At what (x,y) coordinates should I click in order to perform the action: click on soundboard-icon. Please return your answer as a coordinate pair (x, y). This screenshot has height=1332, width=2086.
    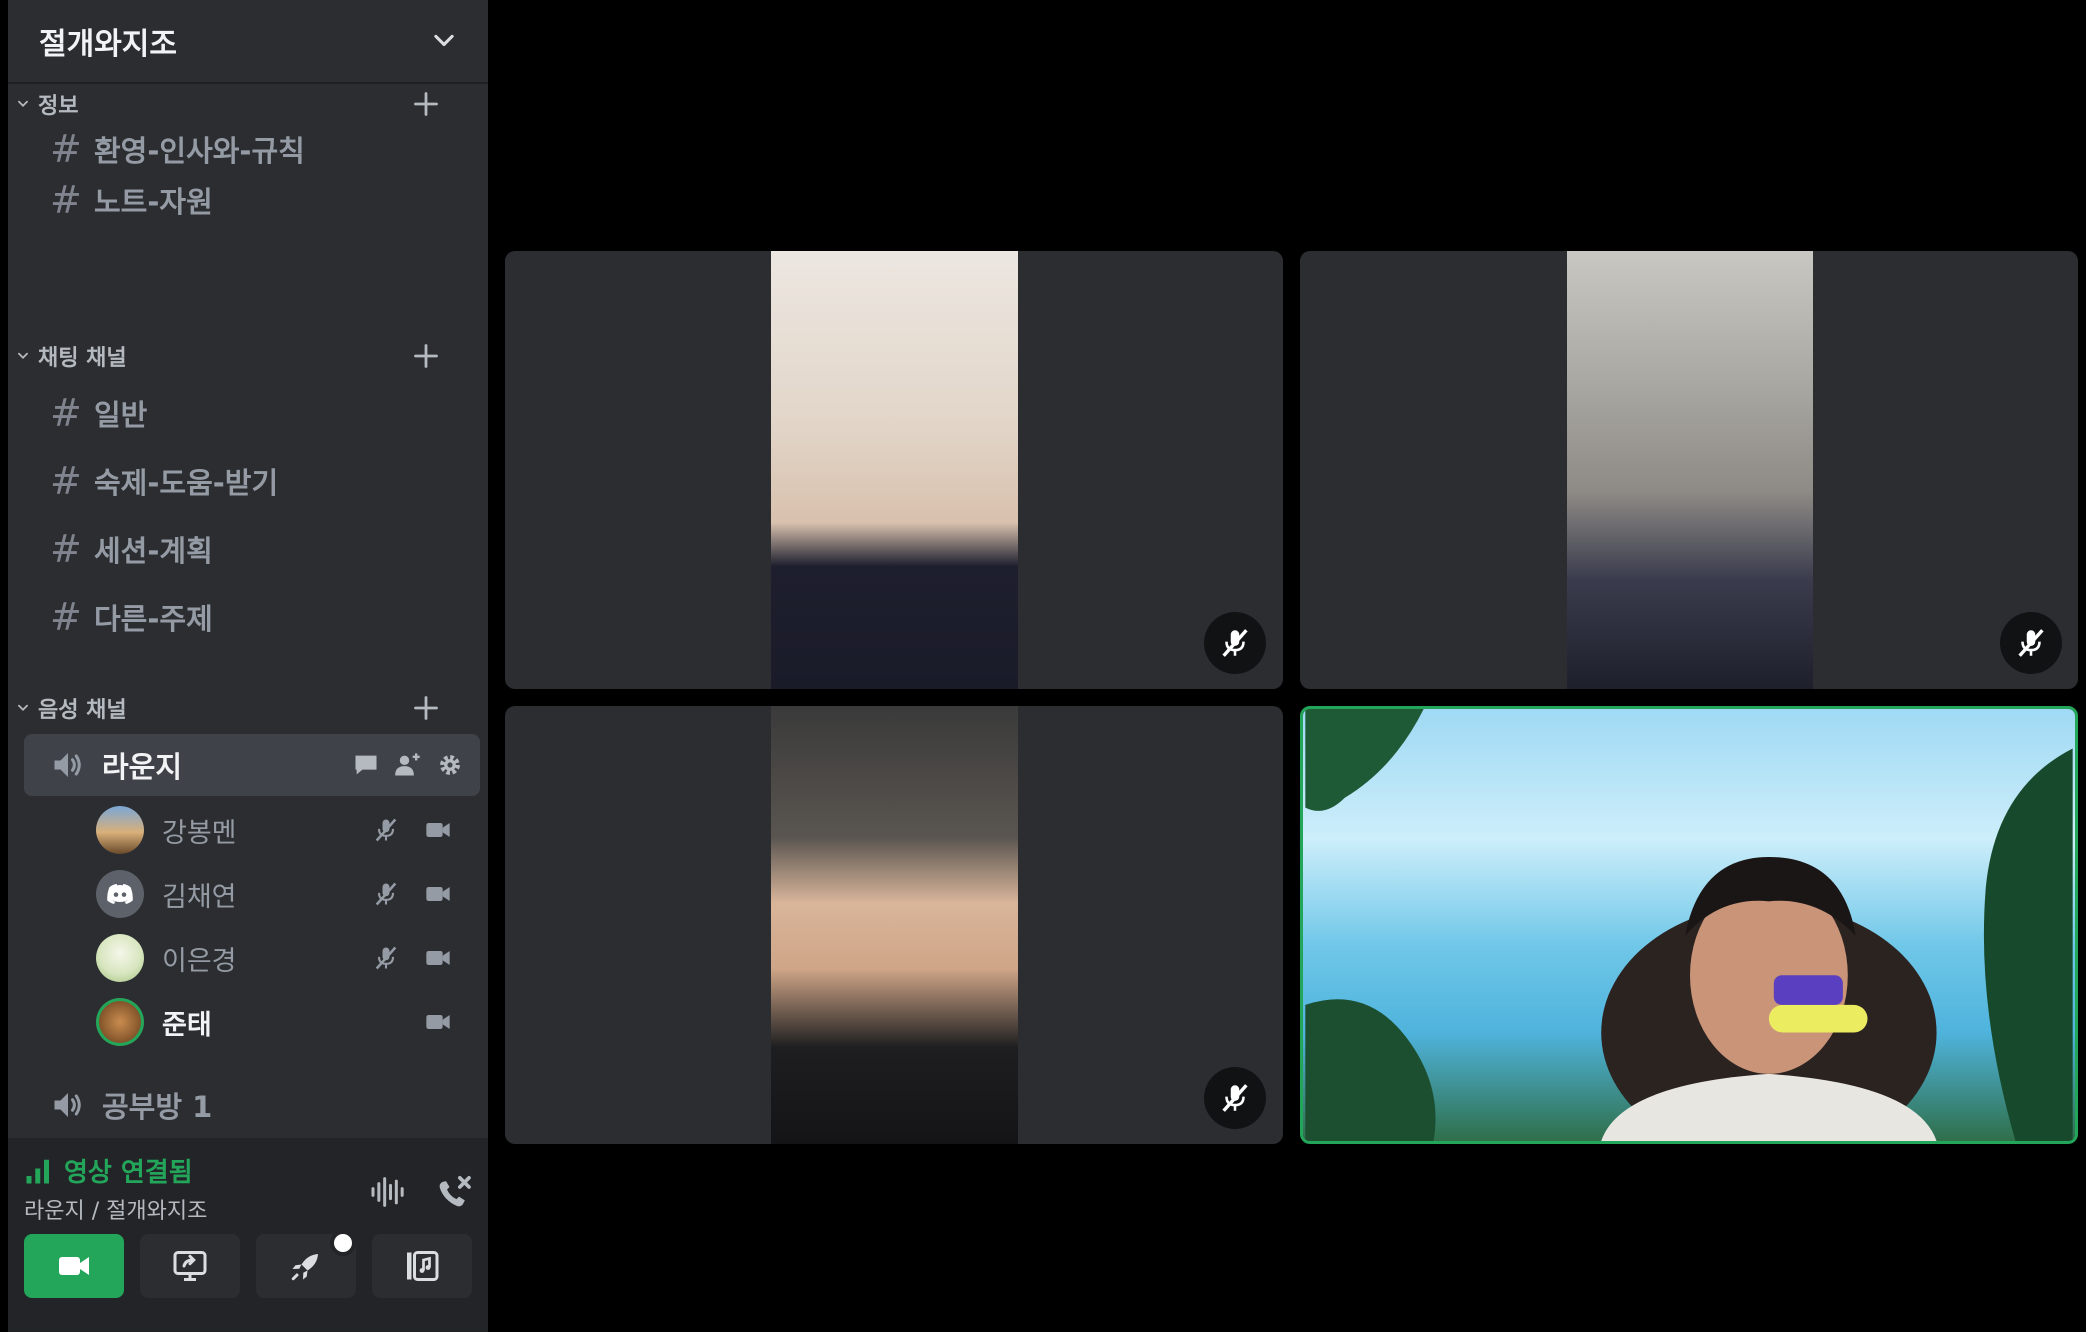
    Looking at the image, I should click on (423, 1266).